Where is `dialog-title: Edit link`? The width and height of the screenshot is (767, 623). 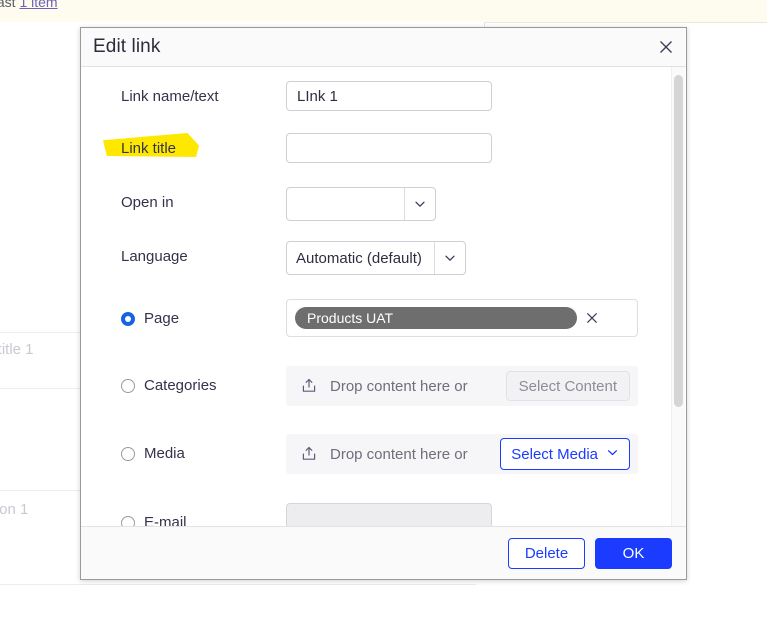 dialog-title: Edit link is located at coordinates (127, 46).